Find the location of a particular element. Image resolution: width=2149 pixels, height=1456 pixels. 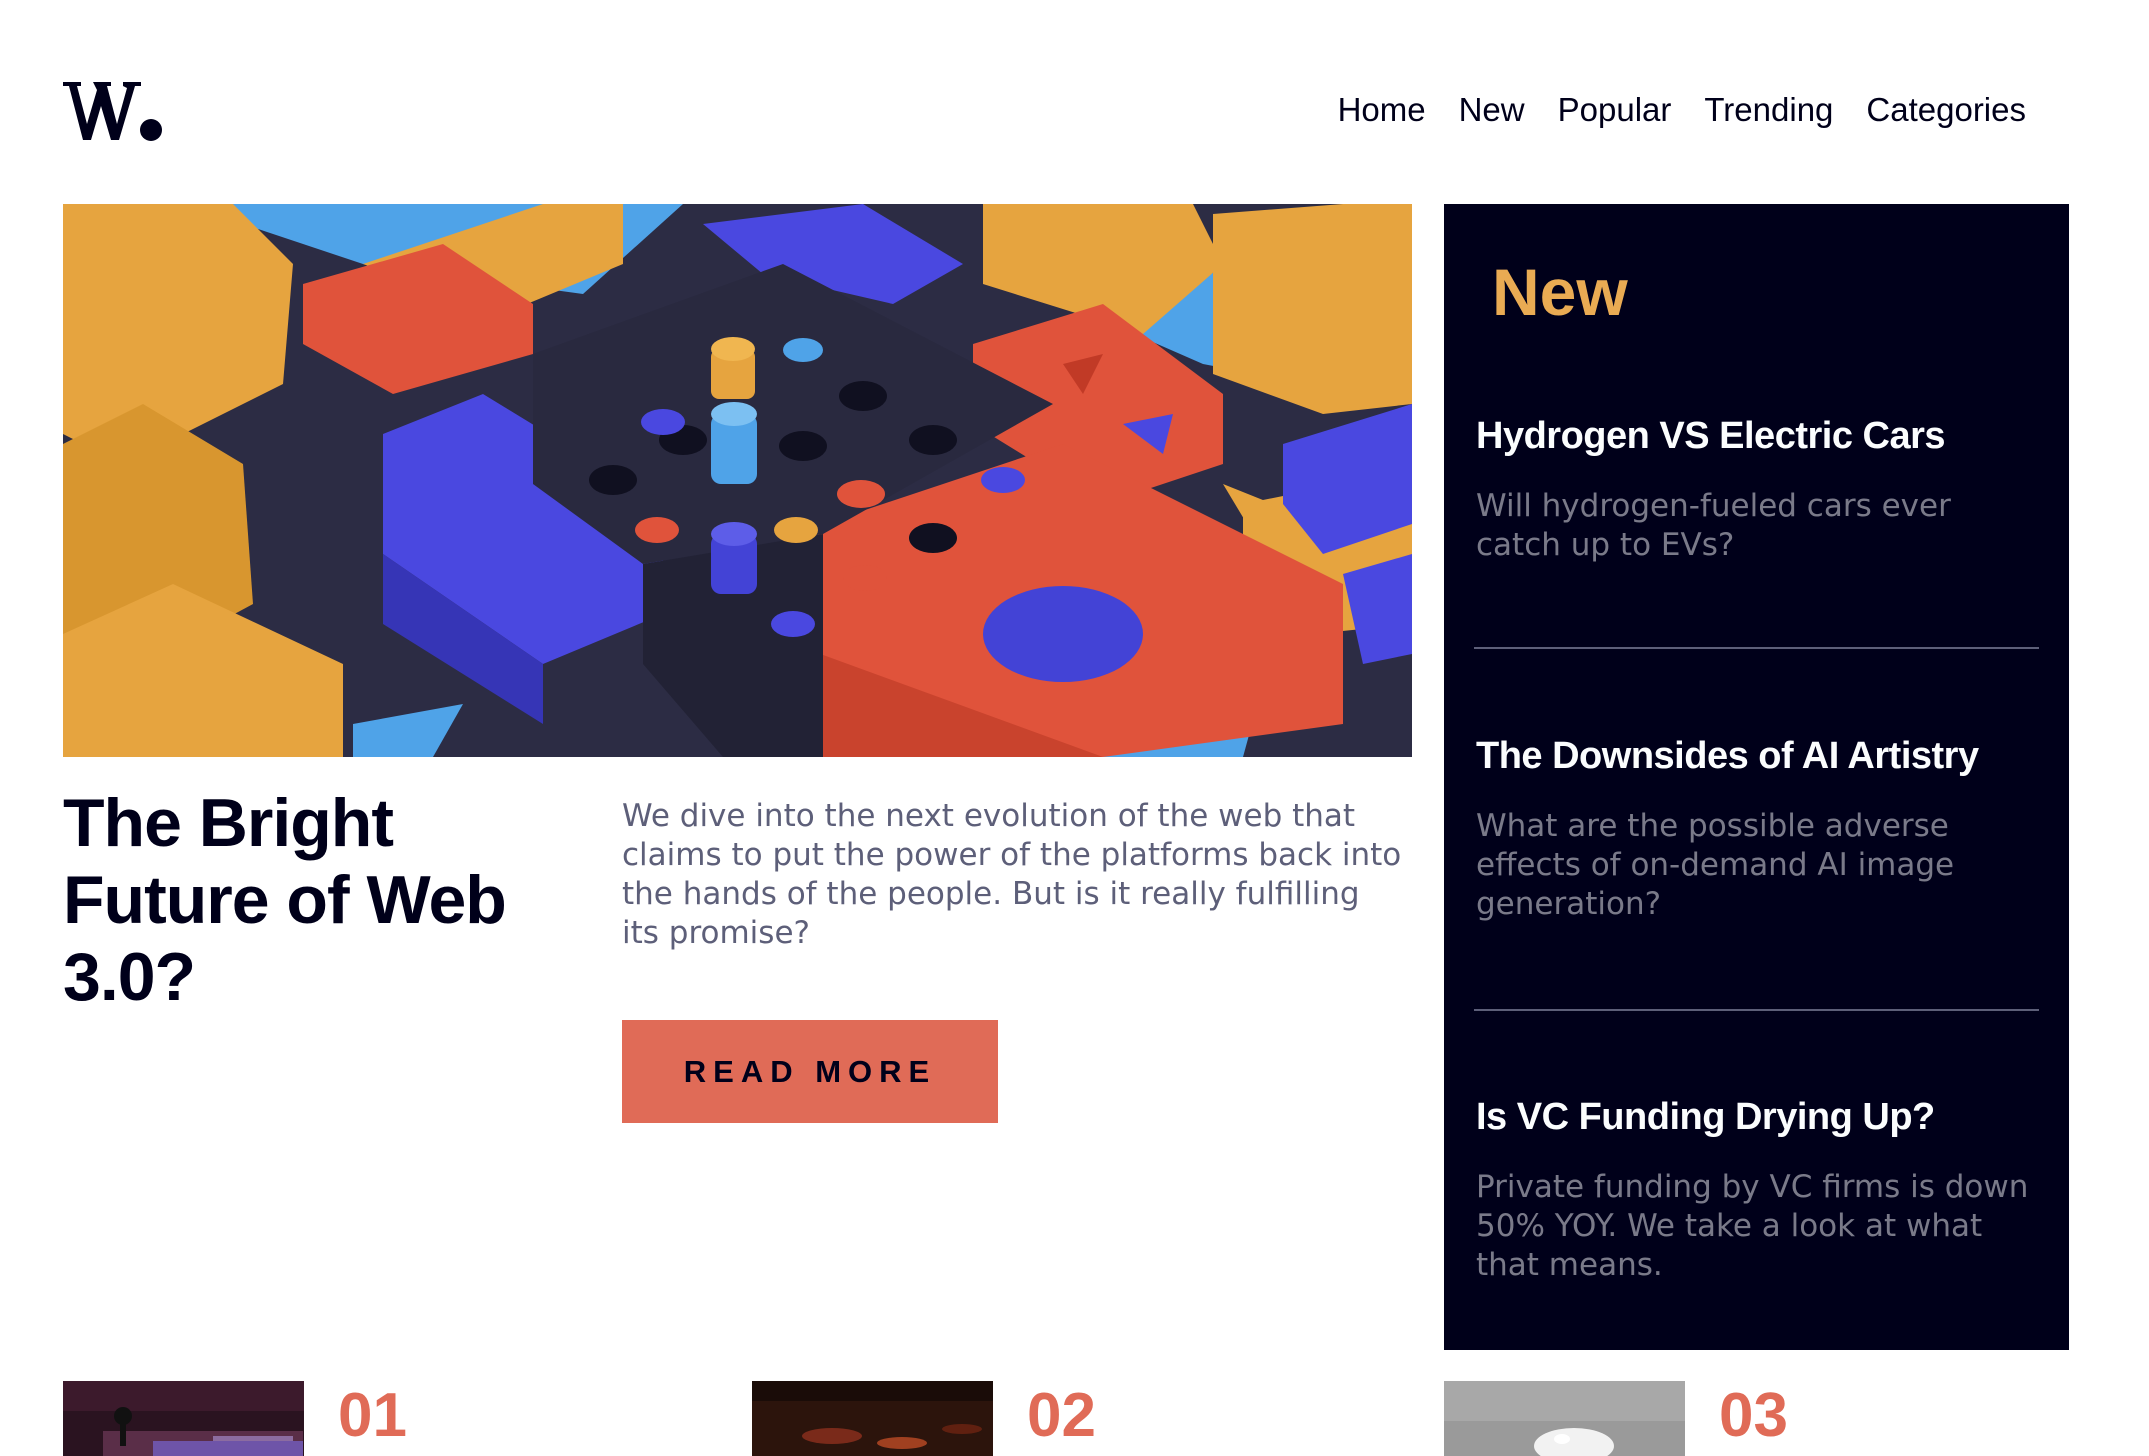

read-more-button: READ MORE is located at coordinates (810, 1071).